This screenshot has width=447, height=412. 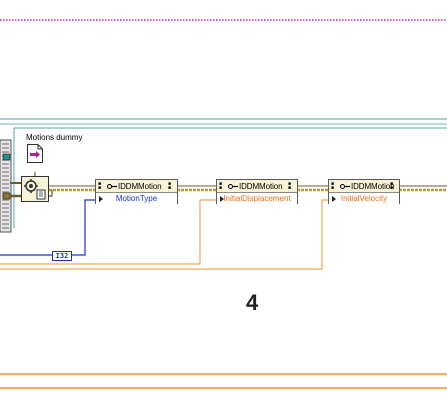 I want to click on step-number: 4, so click(x=252, y=302).